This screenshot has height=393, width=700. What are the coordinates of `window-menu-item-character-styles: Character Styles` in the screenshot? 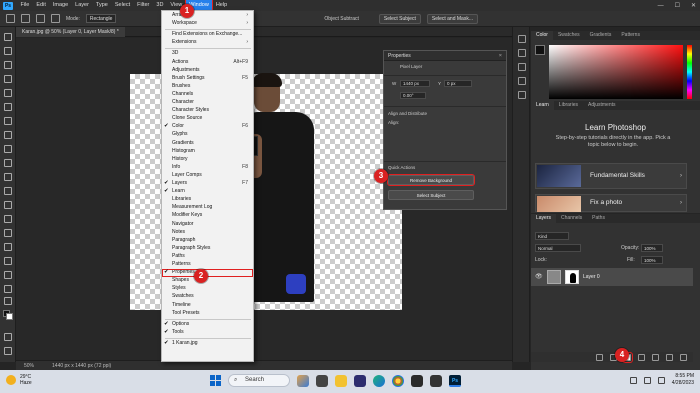 It's located at (207, 111).